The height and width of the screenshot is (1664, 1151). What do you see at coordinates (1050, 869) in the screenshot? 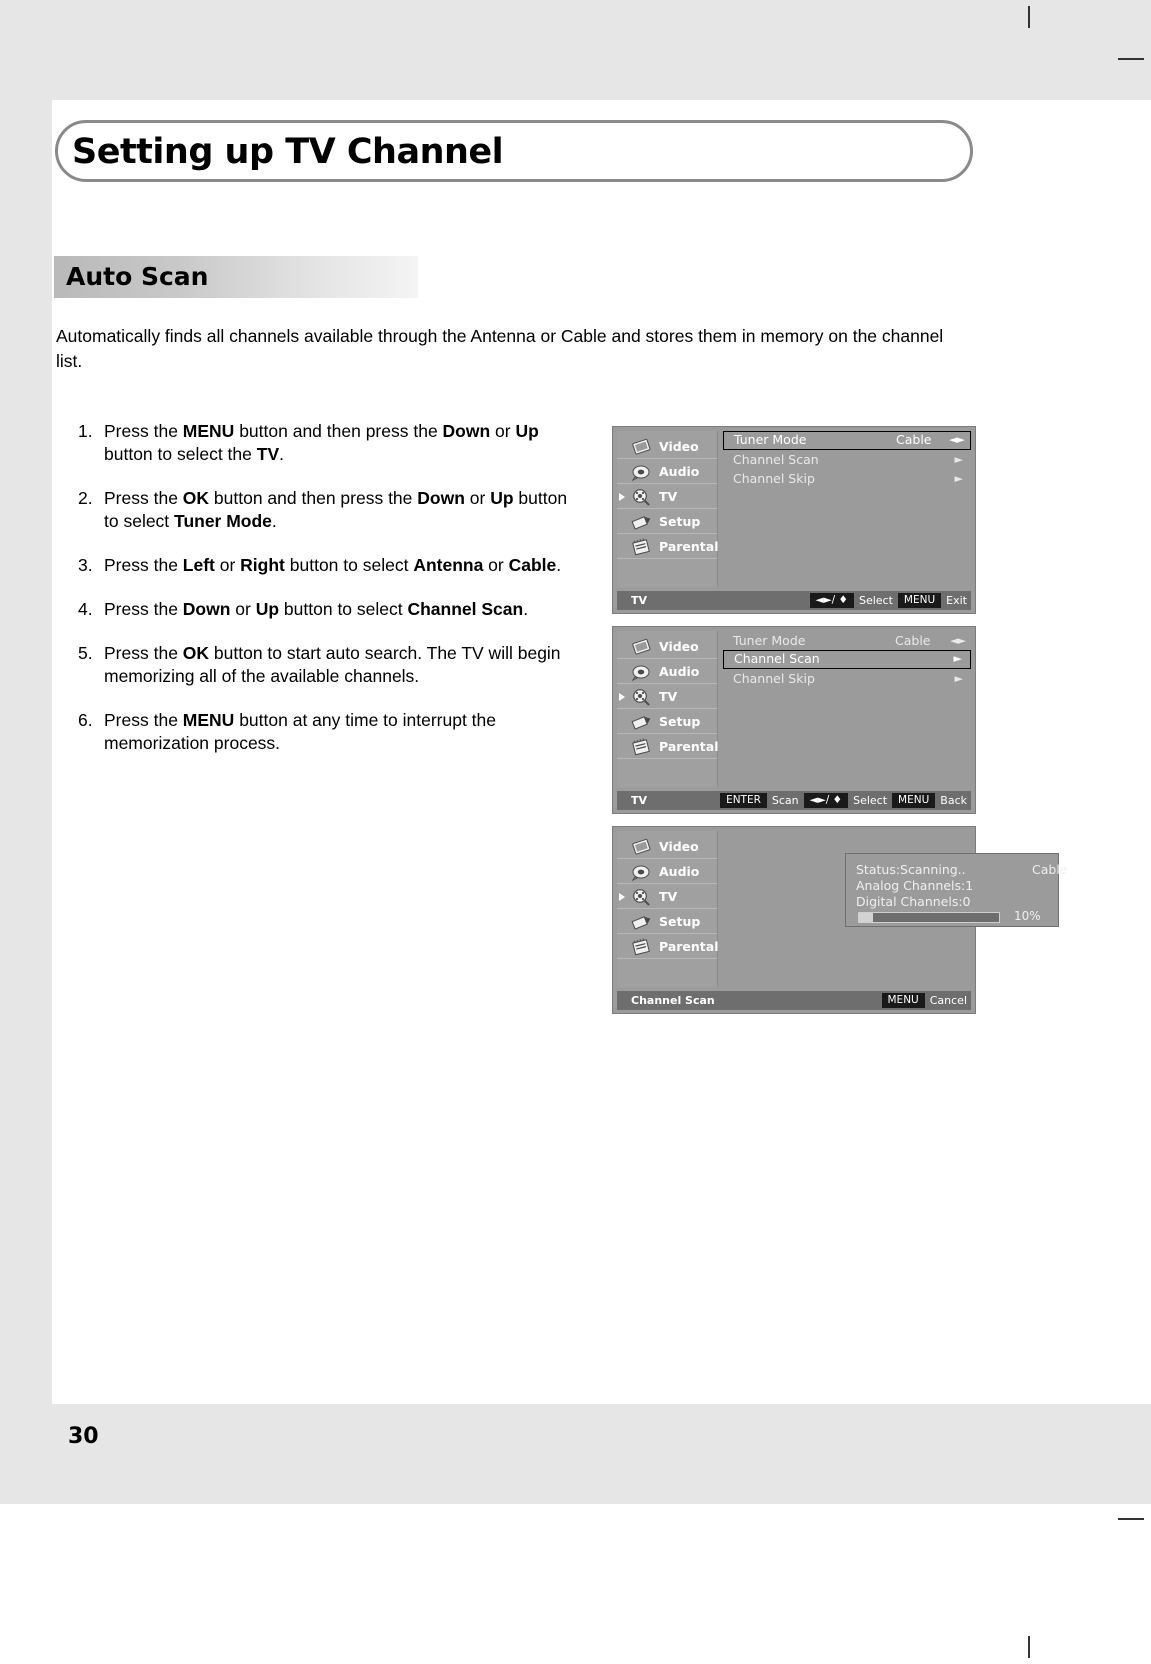
I see `scan-source-label: Cable` at bounding box center [1050, 869].